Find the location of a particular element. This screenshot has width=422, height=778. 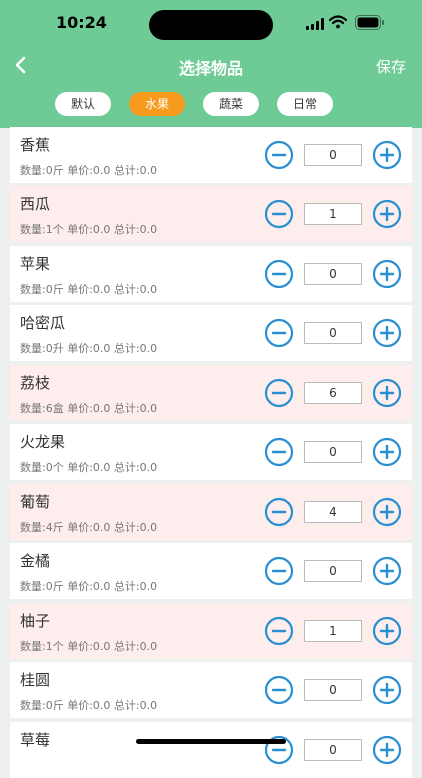

quantity-field: 4 is located at coordinates (333, 512).